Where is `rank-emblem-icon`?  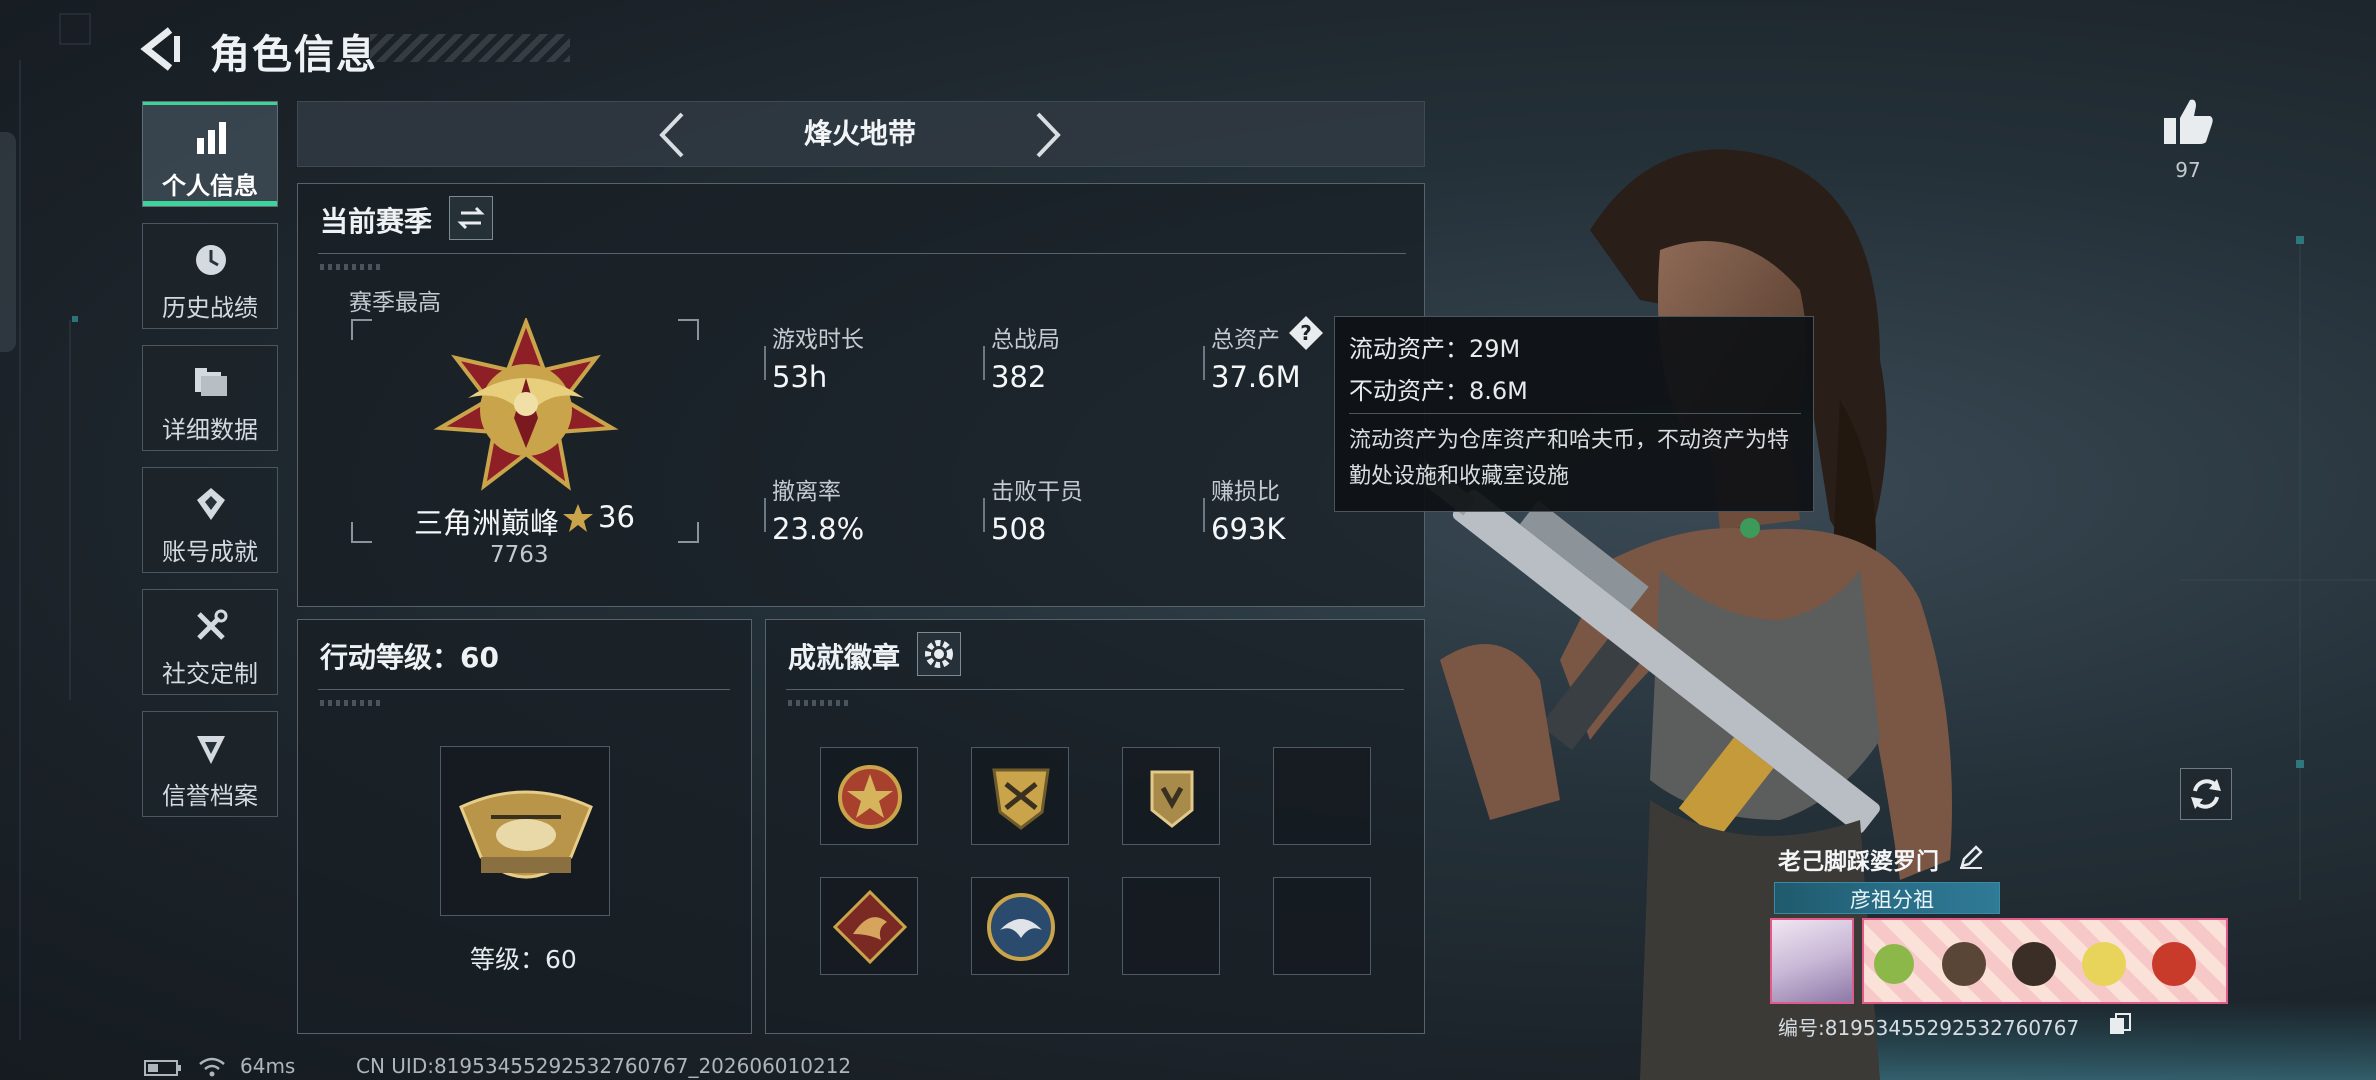
rank-emblem-icon is located at coordinates (526, 404).